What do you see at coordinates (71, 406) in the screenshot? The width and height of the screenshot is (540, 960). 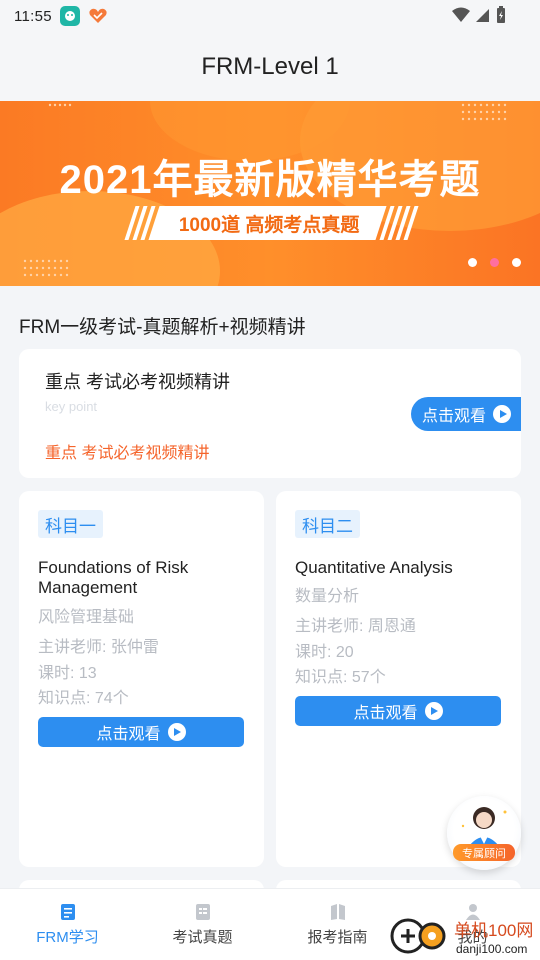 I see `key-card-subtitle: key point` at bounding box center [71, 406].